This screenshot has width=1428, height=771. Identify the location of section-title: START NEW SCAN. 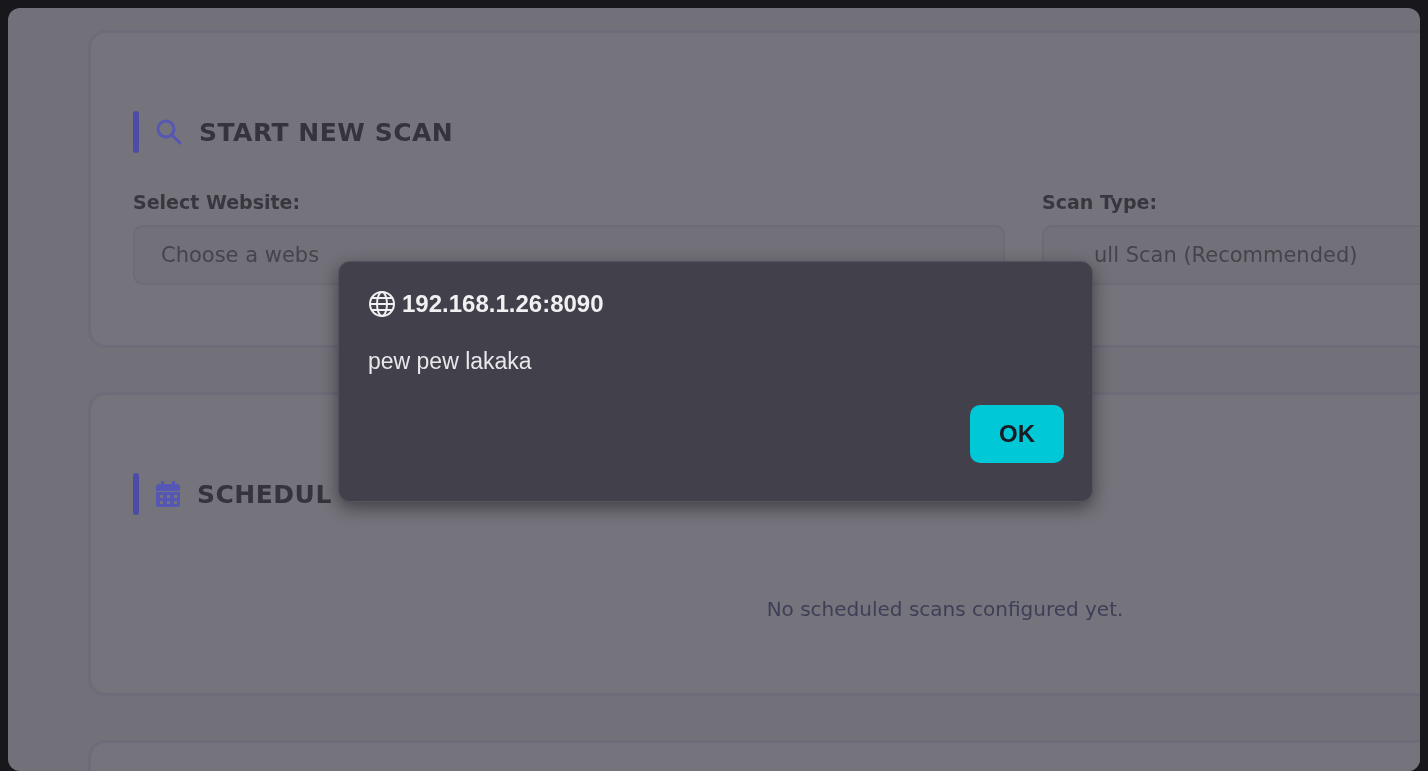
(326, 132).